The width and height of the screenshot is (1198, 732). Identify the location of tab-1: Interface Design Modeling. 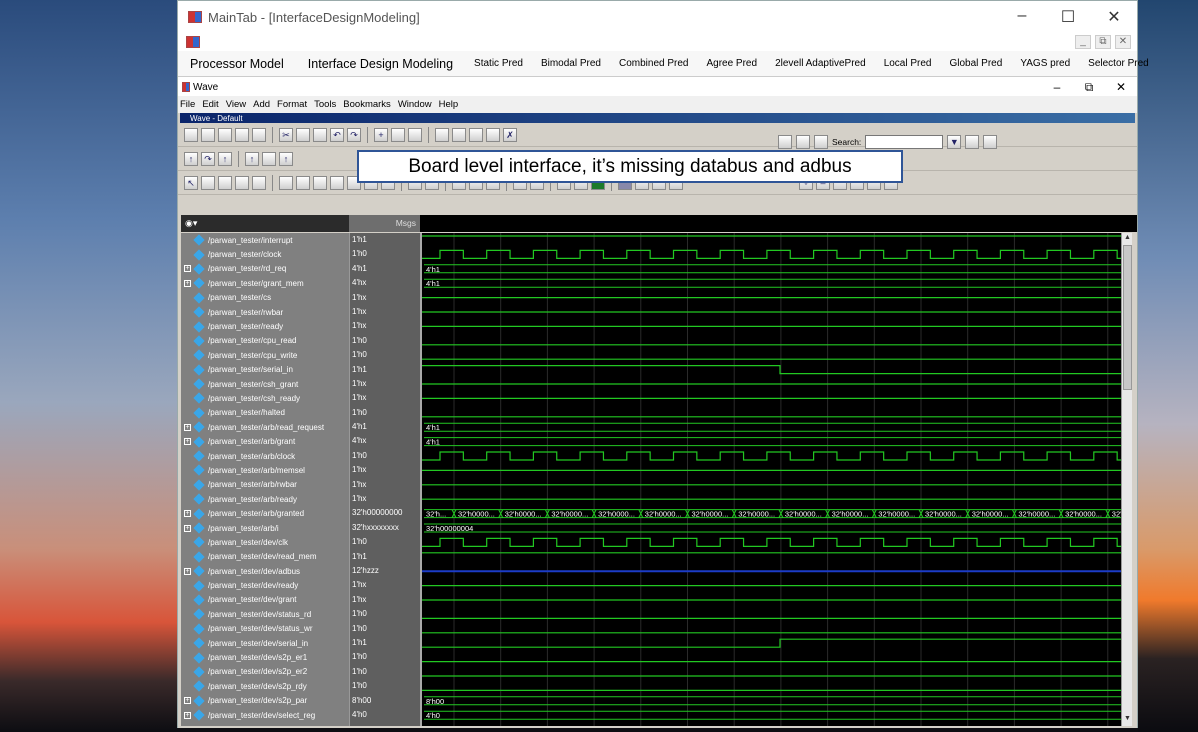
(380, 64).